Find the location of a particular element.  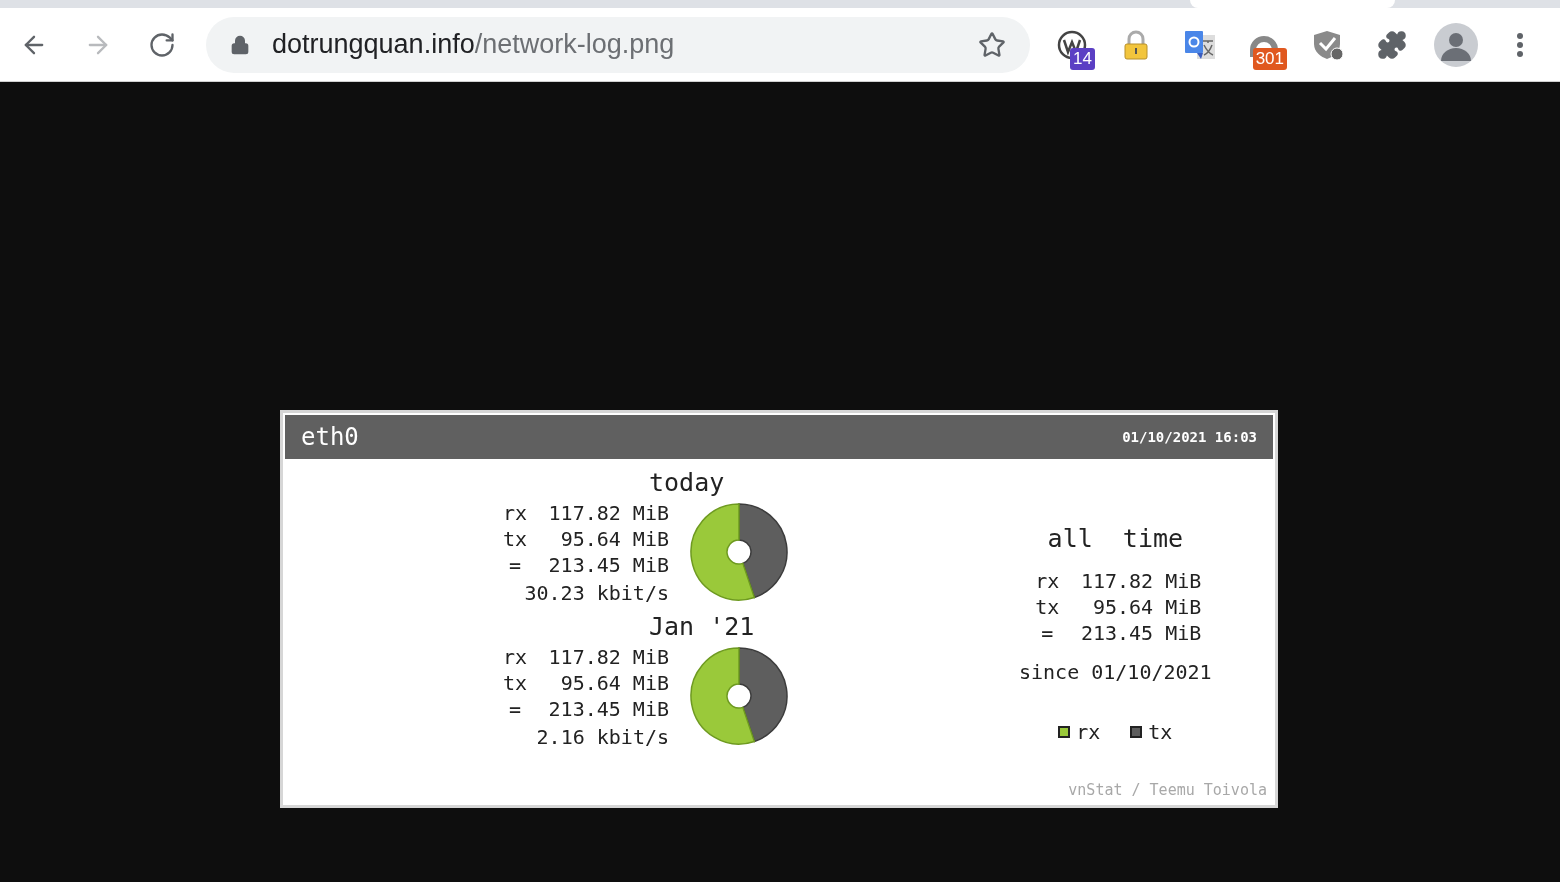

reload-icon is located at coordinates (162, 44).